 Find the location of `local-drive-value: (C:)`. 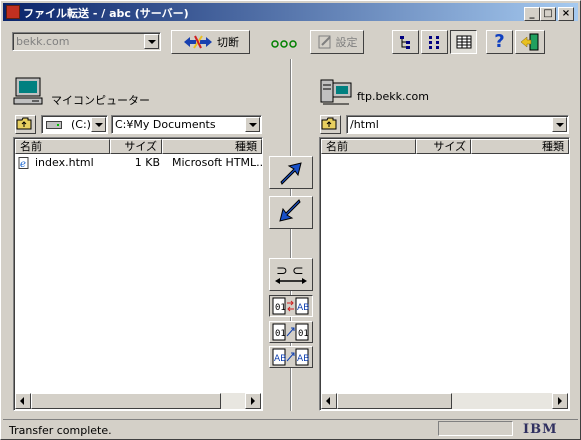

local-drive-value: (C:) is located at coordinates (81, 124).